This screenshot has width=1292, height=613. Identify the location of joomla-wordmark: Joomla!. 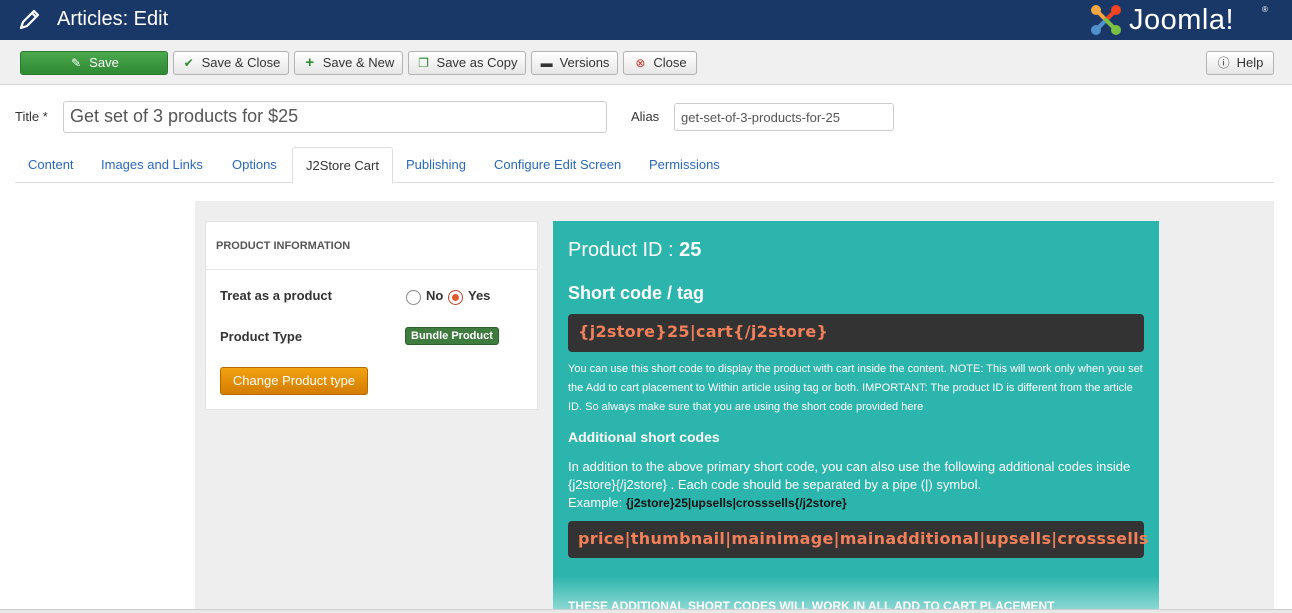
(1182, 20).